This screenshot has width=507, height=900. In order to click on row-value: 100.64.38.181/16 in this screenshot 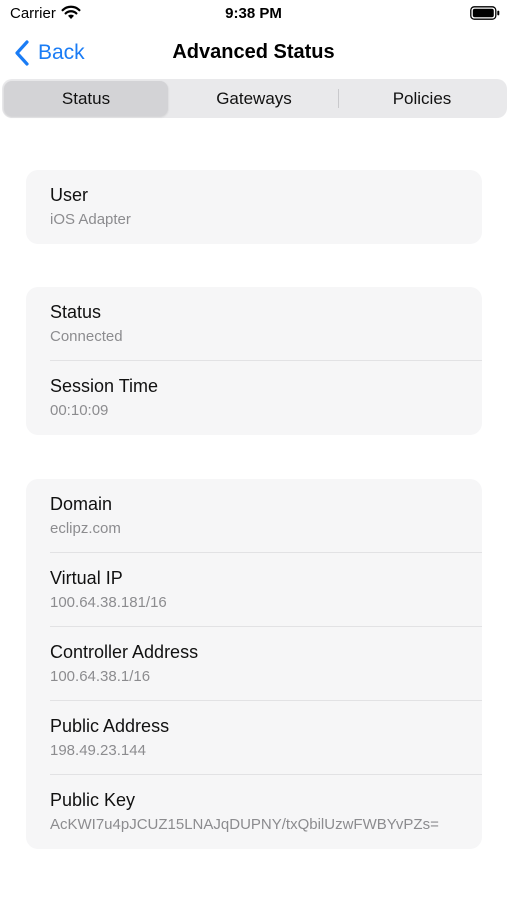, I will do `click(108, 602)`.